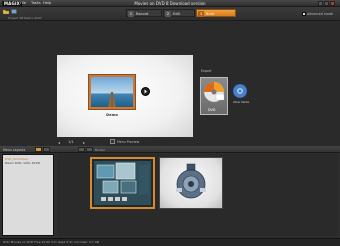 The height and width of the screenshot is (246, 340). Describe the element at coordinates (12, 3) in the screenshot. I see `app-logo: MAGIX` at that location.